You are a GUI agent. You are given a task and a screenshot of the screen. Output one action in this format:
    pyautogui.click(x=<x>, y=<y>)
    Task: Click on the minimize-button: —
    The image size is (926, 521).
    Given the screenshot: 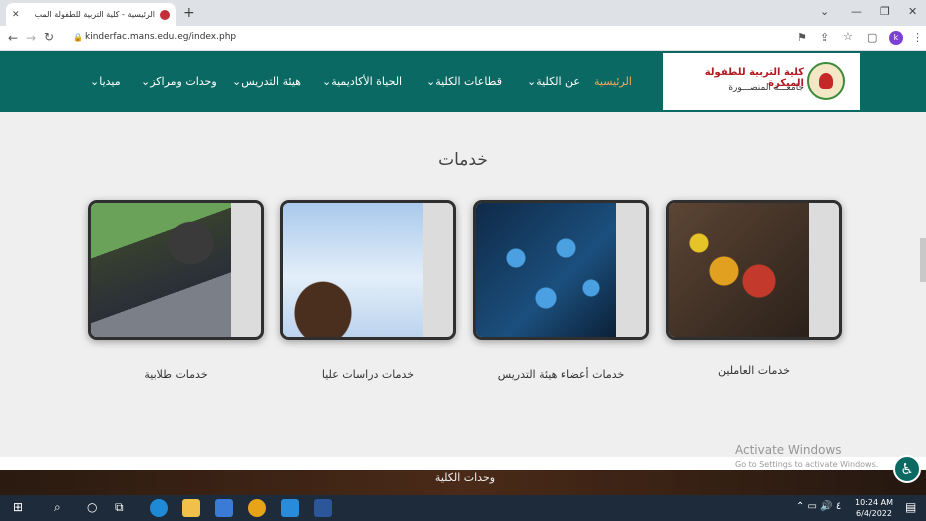 What is the action you would take?
    pyautogui.click(x=856, y=11)
    